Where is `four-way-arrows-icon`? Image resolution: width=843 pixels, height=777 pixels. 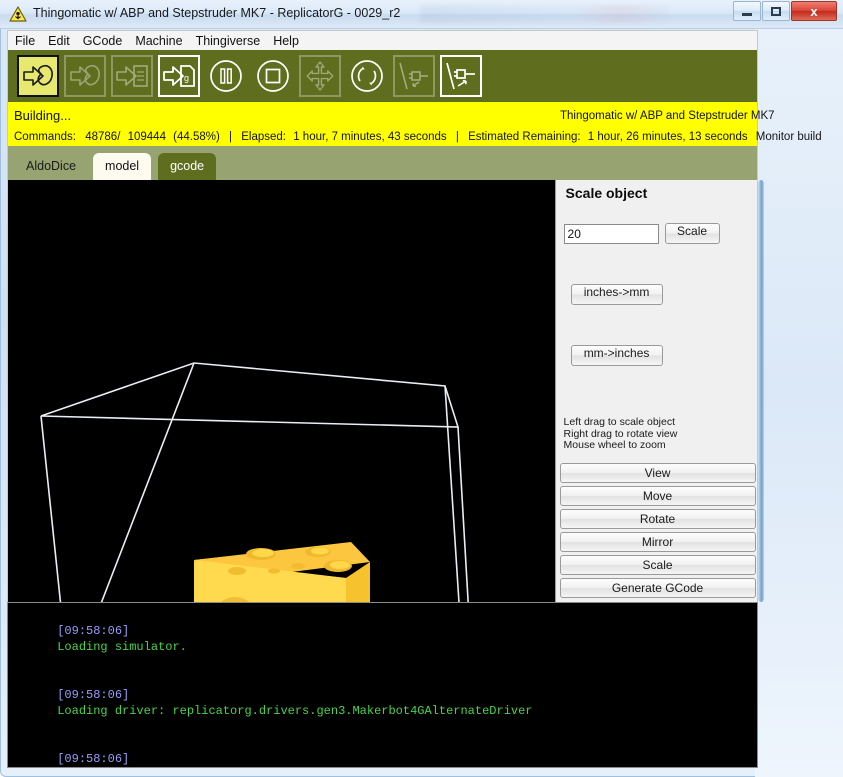 four-way-arrows-icon is located at coordinates (320, 76).